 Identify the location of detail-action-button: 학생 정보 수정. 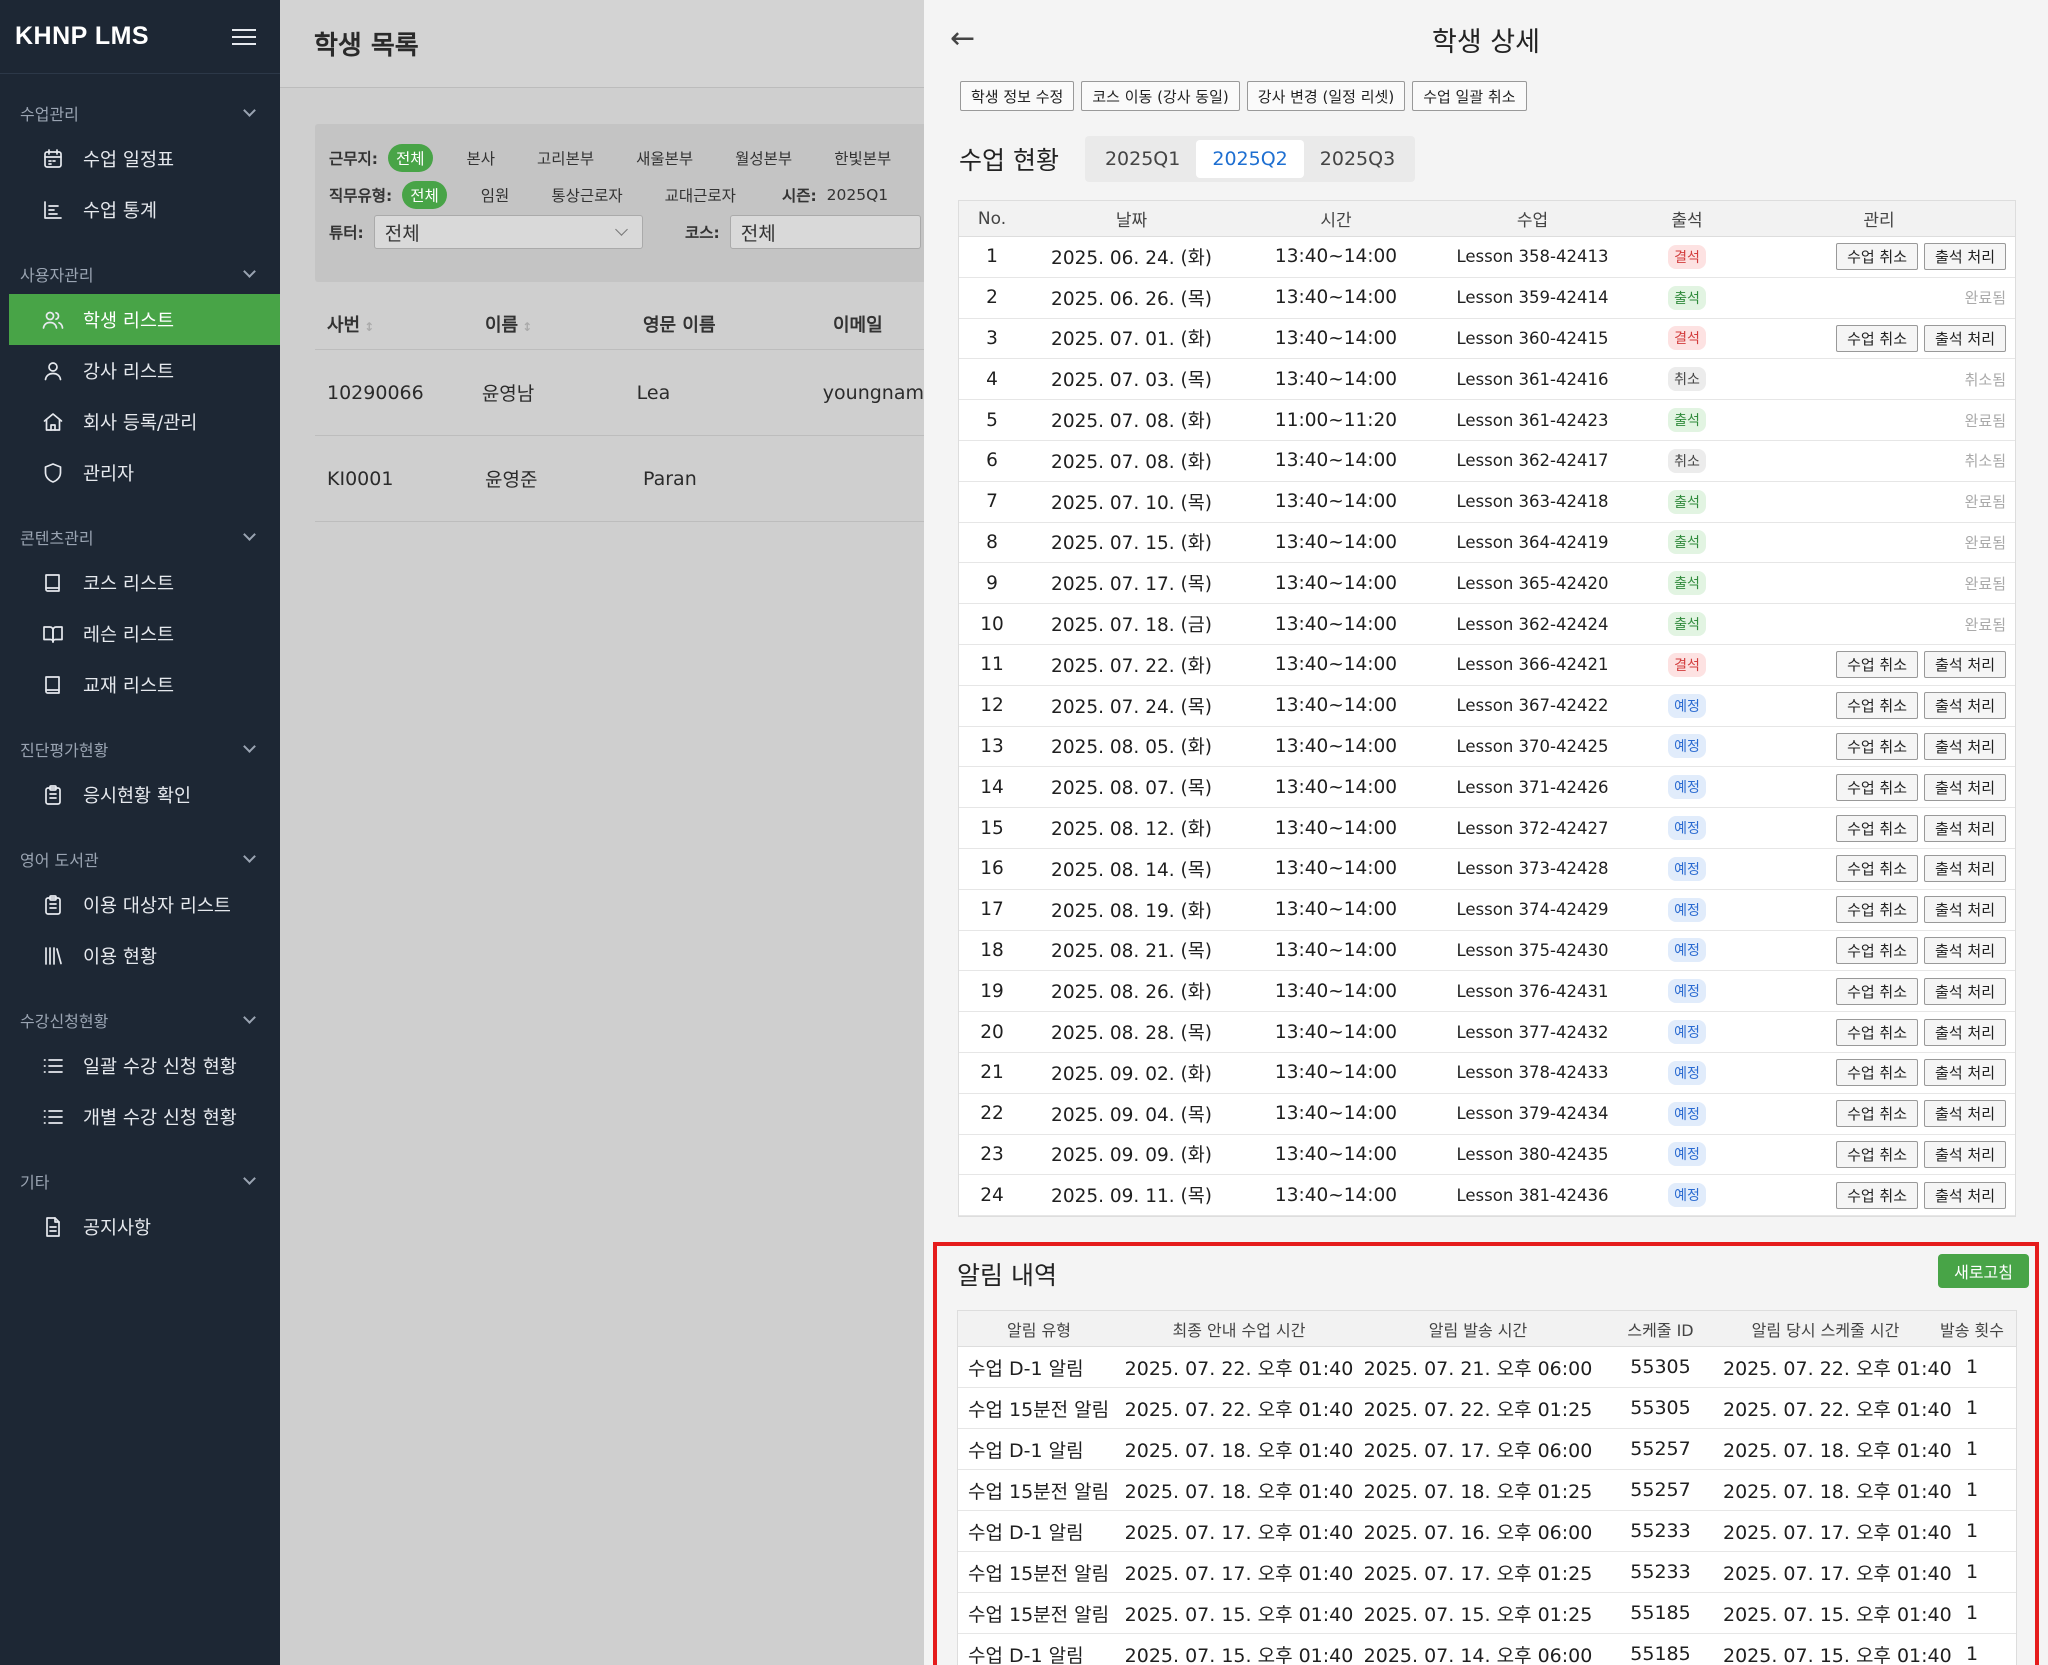
(1017, 96).